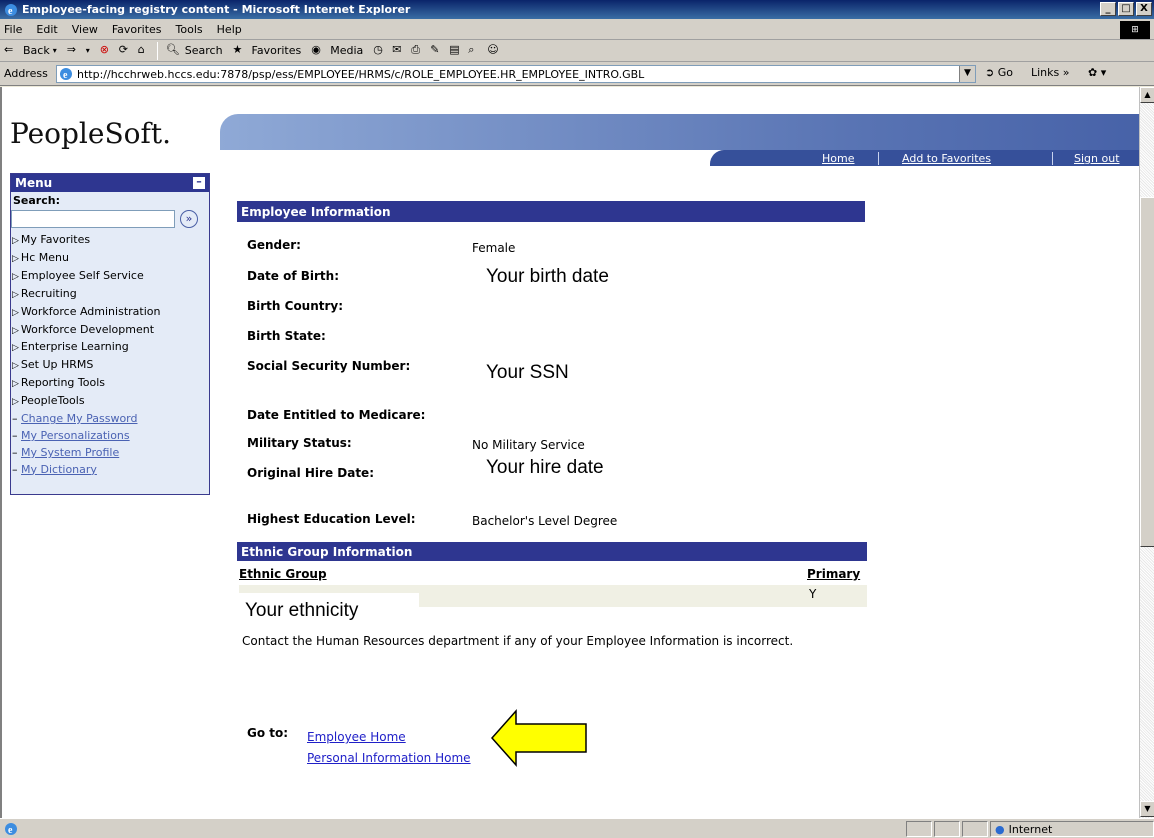 This screenshot has width=1154, height=838. I want to click on menu-item-set-up-hrms: ▷ Set Up HRMS, so click(110, 366).